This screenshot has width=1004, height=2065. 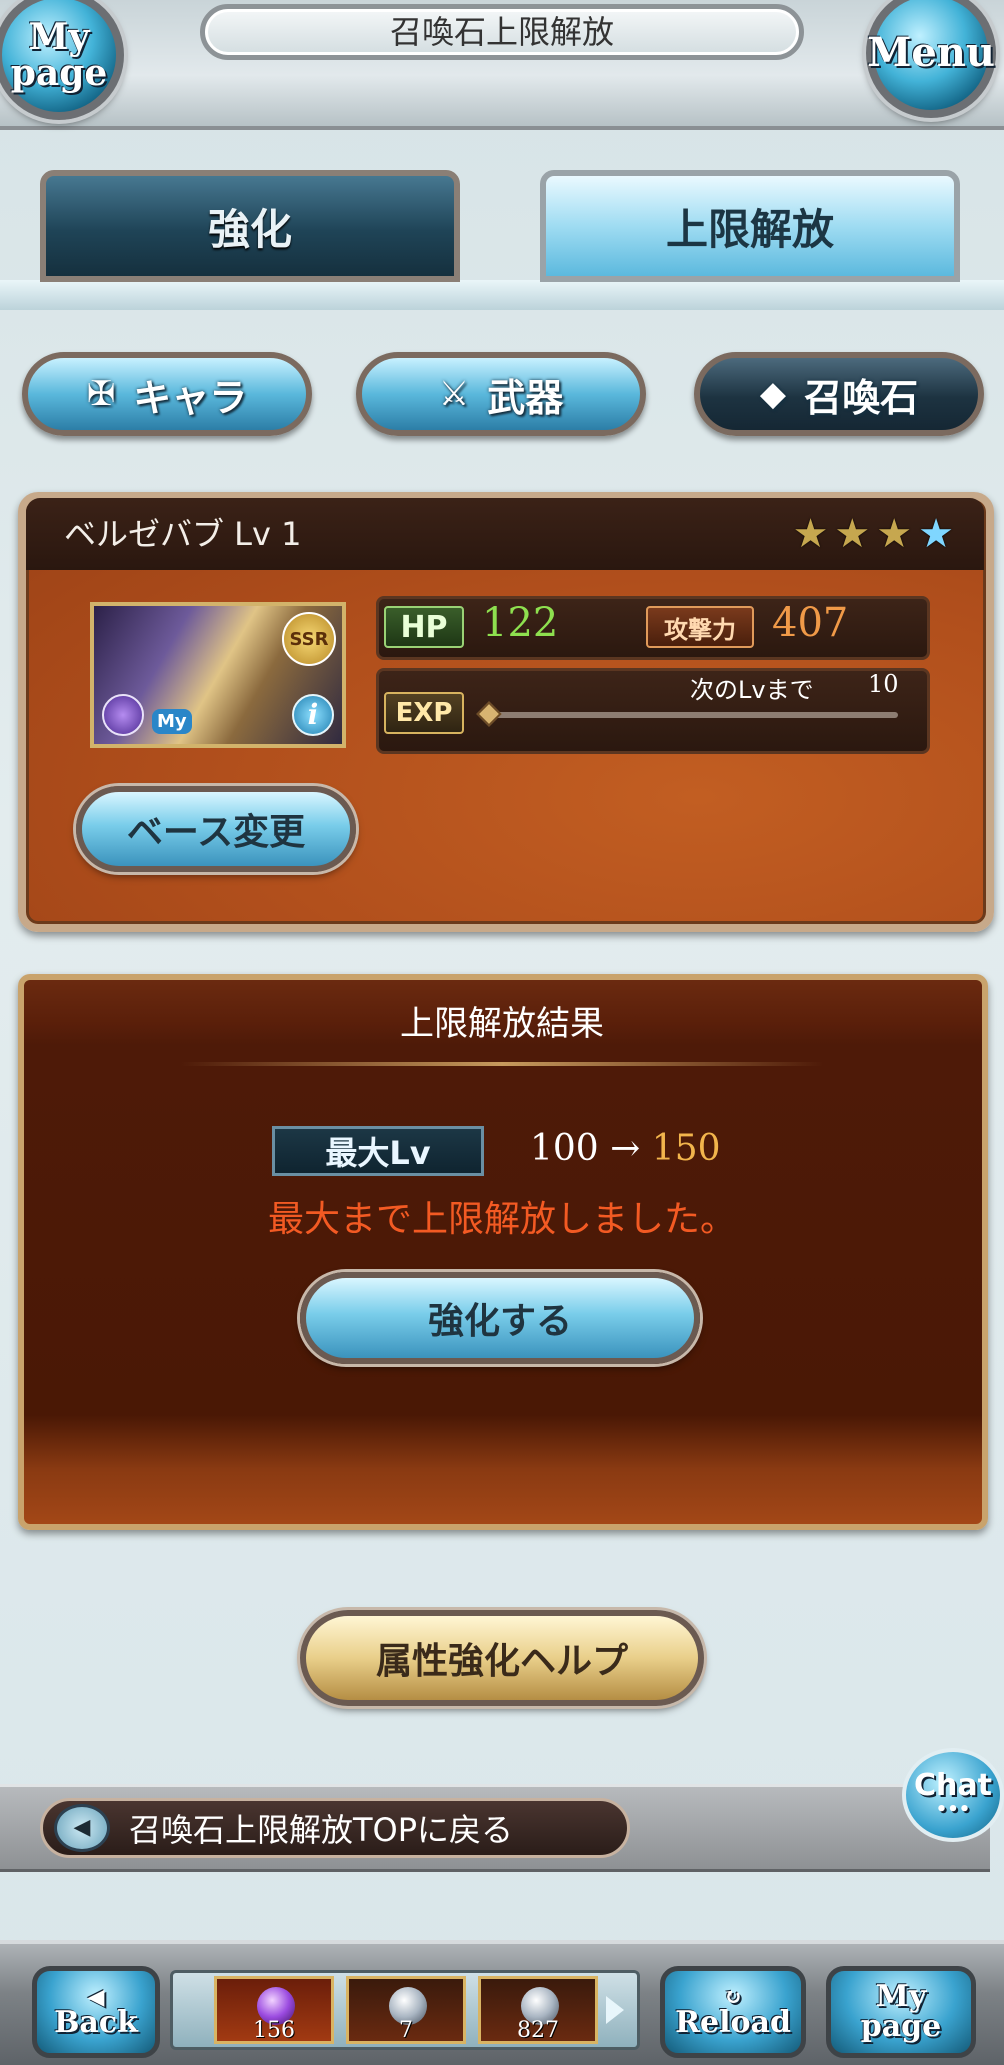 I want to click on page-title: 召喚石上限解放, so click(x=502, y=32).